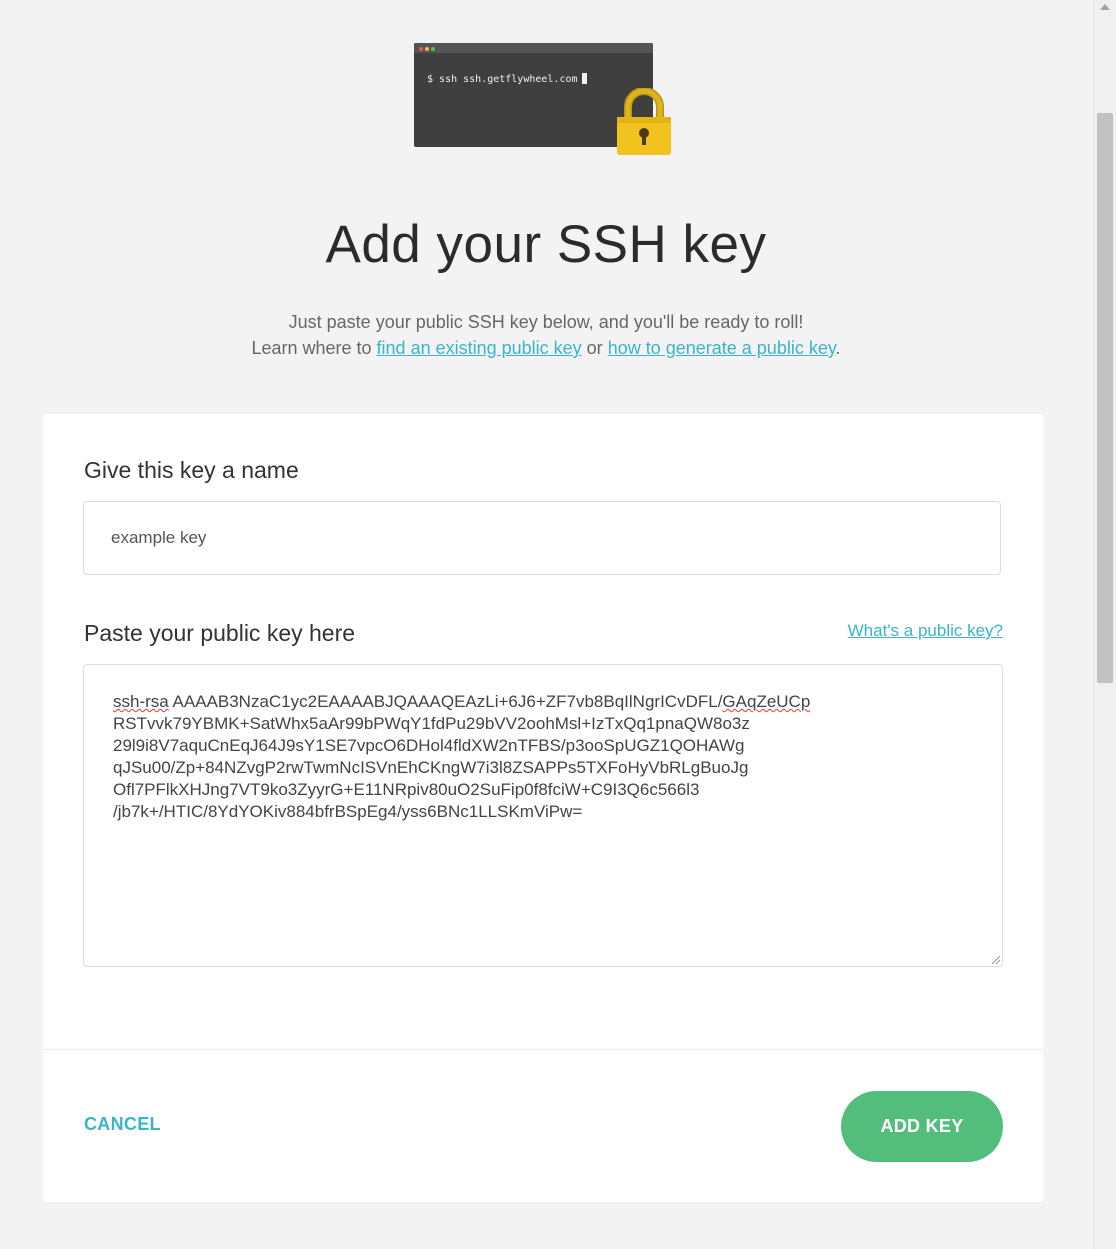 This screenshot has height=1249, width=1116. What do you see at coordinates (122, 1124) in the screenshot?
I see `cancel-button: CANCEL` at bounding box center [122, 1124].